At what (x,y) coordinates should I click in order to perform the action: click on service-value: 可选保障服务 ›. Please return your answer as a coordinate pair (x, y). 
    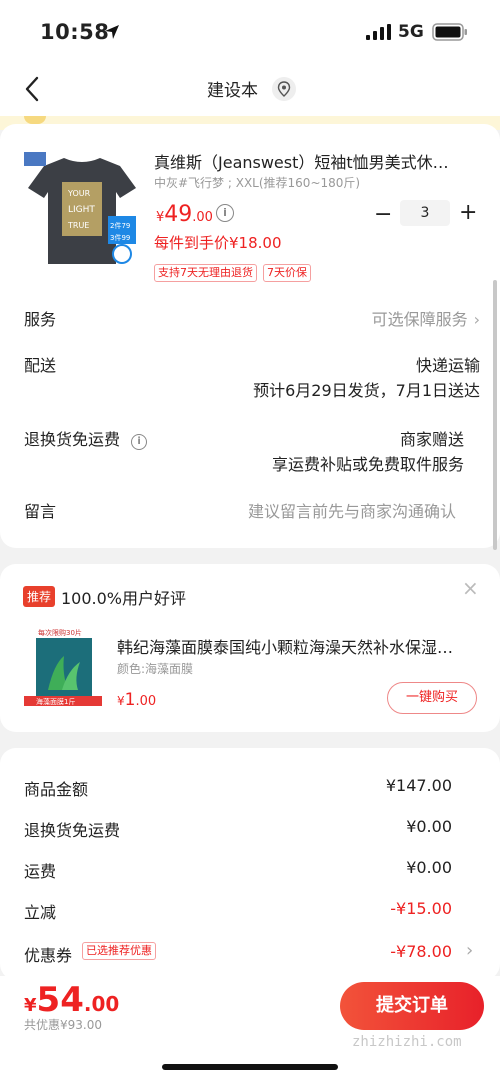
    Looking at the image, I should click on (426, 318).